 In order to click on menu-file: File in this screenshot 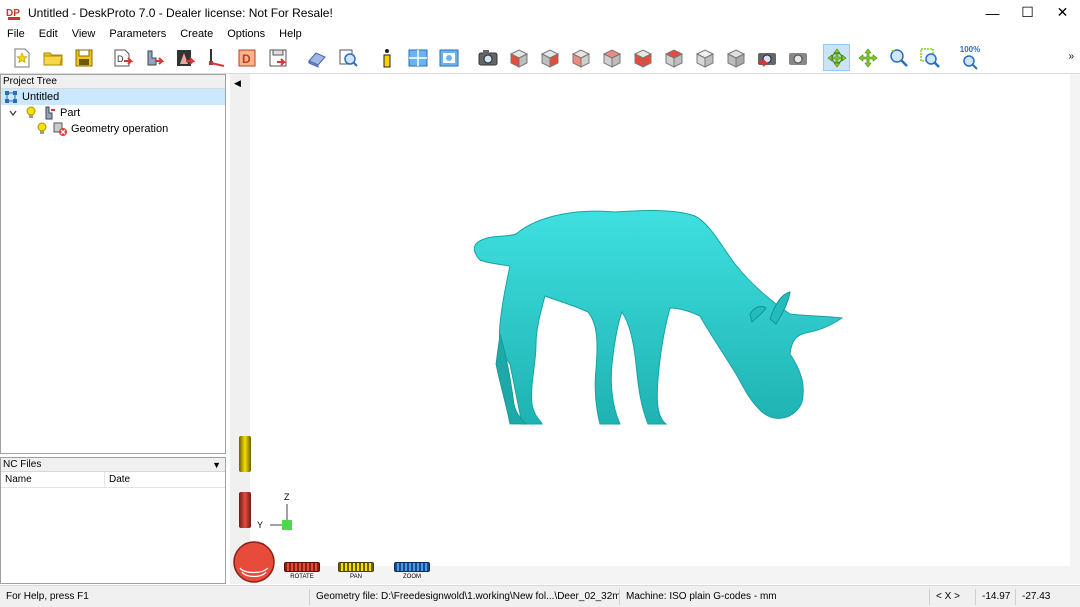, I will do `click(16, 34)`.